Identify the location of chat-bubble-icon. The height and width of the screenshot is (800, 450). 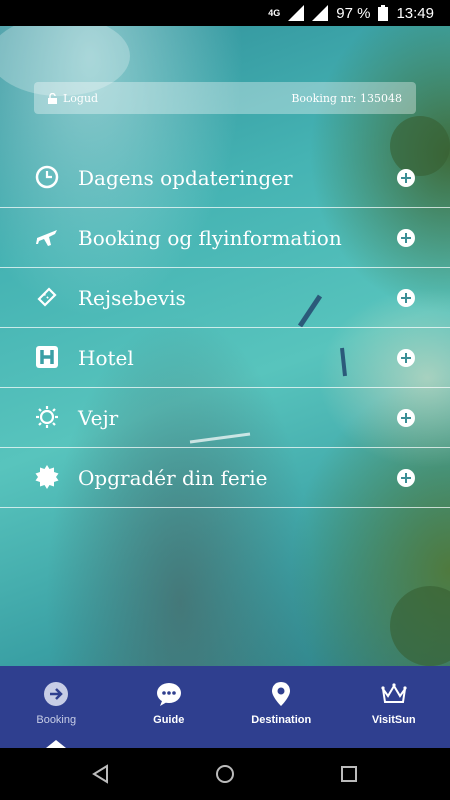
(168, 694).